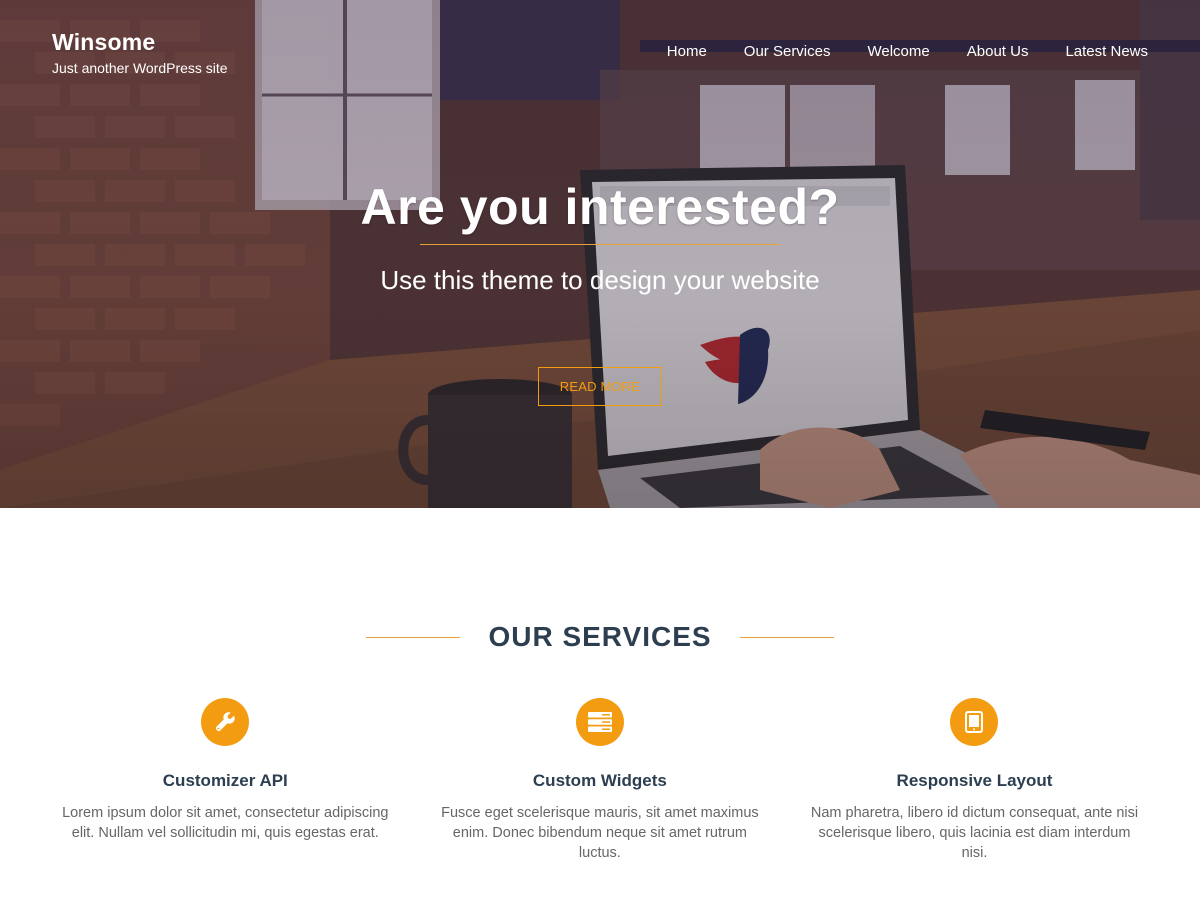 The image size is (1200, 900). What do you see at coordinates (786, 637) in the screenshot?
I see `heading-divider-right` at bounding box center [786, 637].